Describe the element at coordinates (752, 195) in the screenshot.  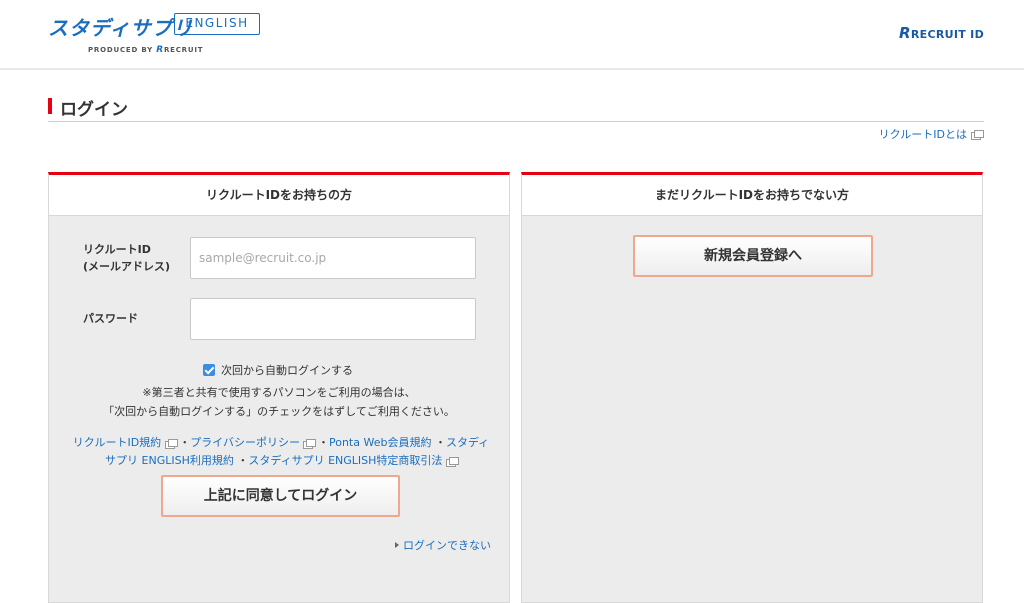
I see `register-panel-heading: まだリクルートIDをお持ちでない方` at that location.